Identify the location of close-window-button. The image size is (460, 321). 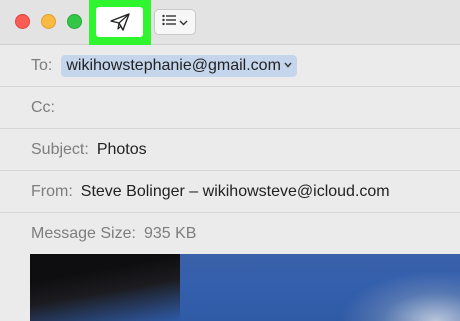
(22, 21).